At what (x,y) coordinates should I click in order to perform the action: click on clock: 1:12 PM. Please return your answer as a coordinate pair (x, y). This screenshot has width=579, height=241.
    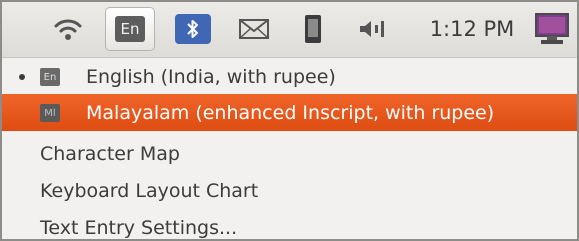
    Looking at the image, I should click on (472, 29).